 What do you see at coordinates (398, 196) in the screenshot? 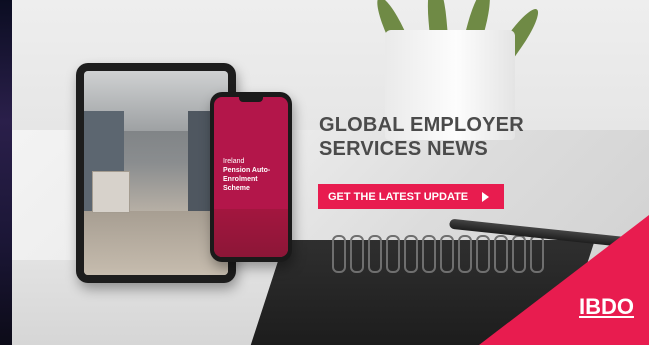
I see `cta-label: GET THE LATEST UPDATE` at bounding box center [398, 196].